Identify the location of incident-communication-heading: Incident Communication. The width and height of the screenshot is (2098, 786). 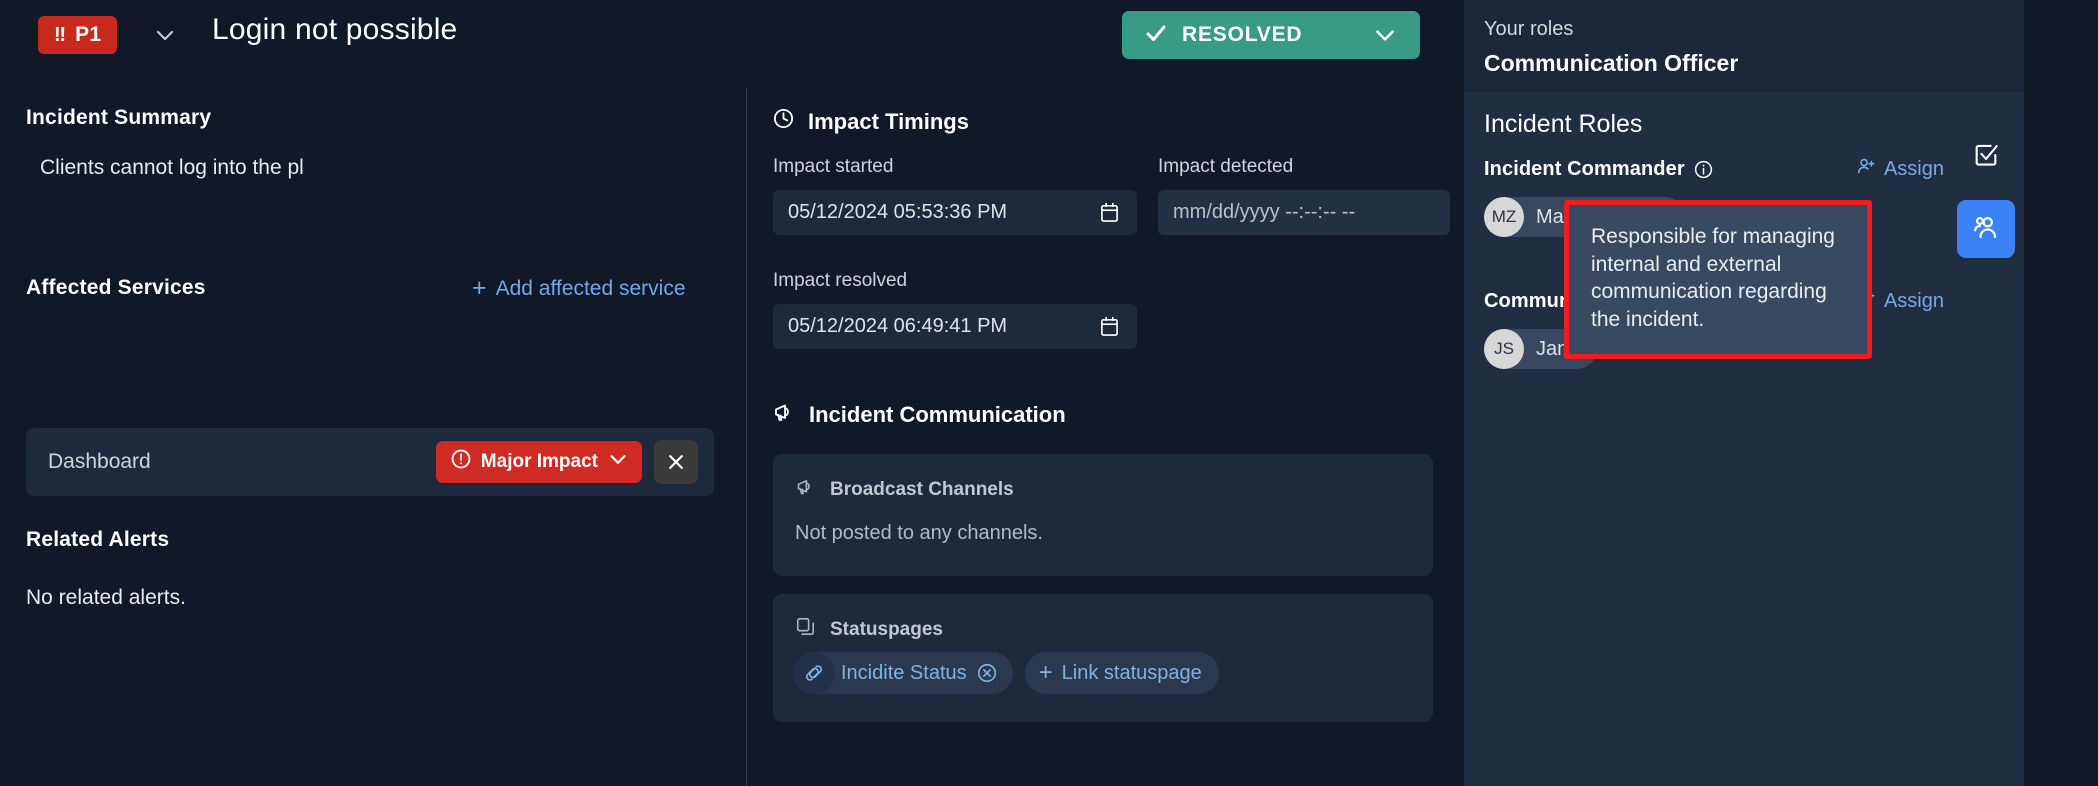
(919, 415).